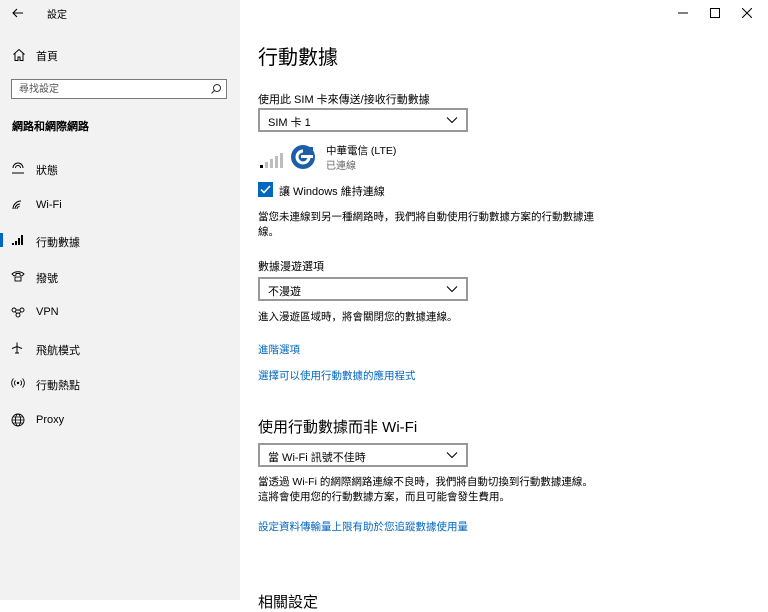 The height and width of the screenshot is (612, 768). I want to click on search-box, so click(119, 89).